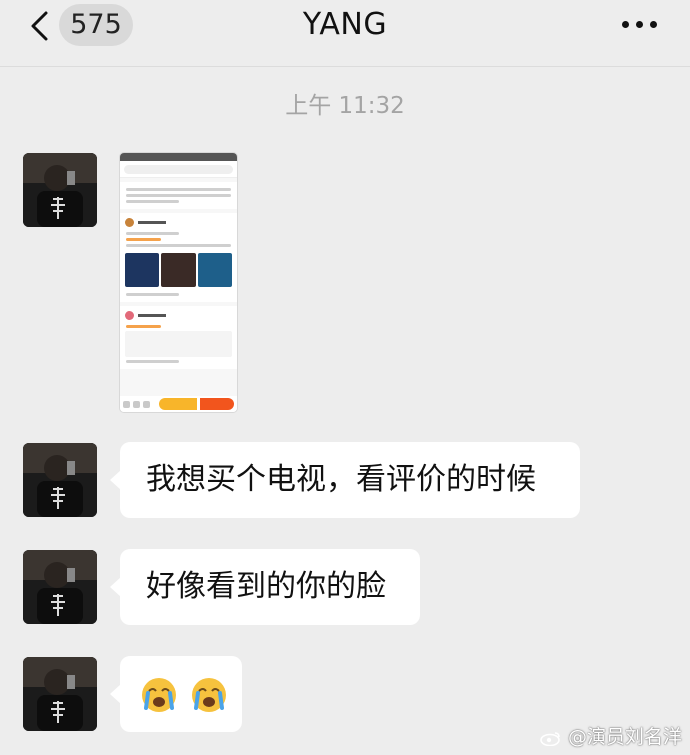 The image size is (690, 755). I want to click on shared-screenshot-image, so click(178, 282).